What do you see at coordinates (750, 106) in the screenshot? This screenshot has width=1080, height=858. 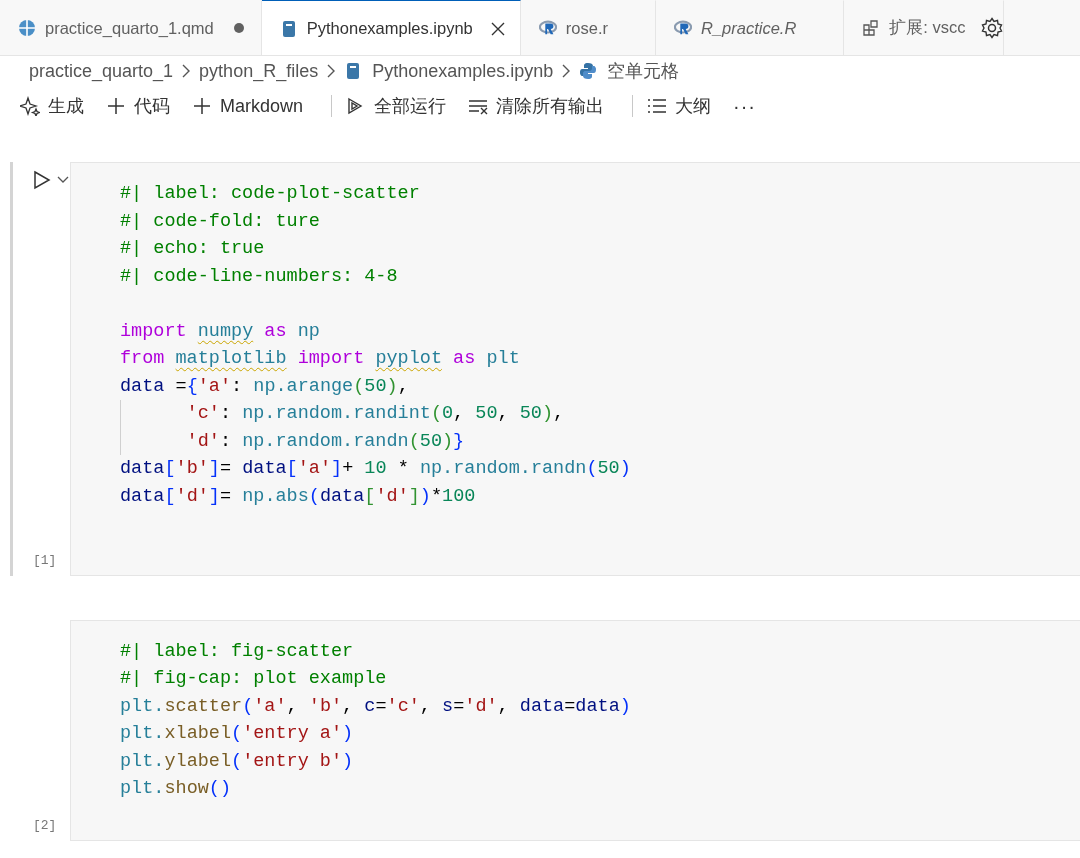 I see `more-actions-button: ···` at bounding box center [750, 106].